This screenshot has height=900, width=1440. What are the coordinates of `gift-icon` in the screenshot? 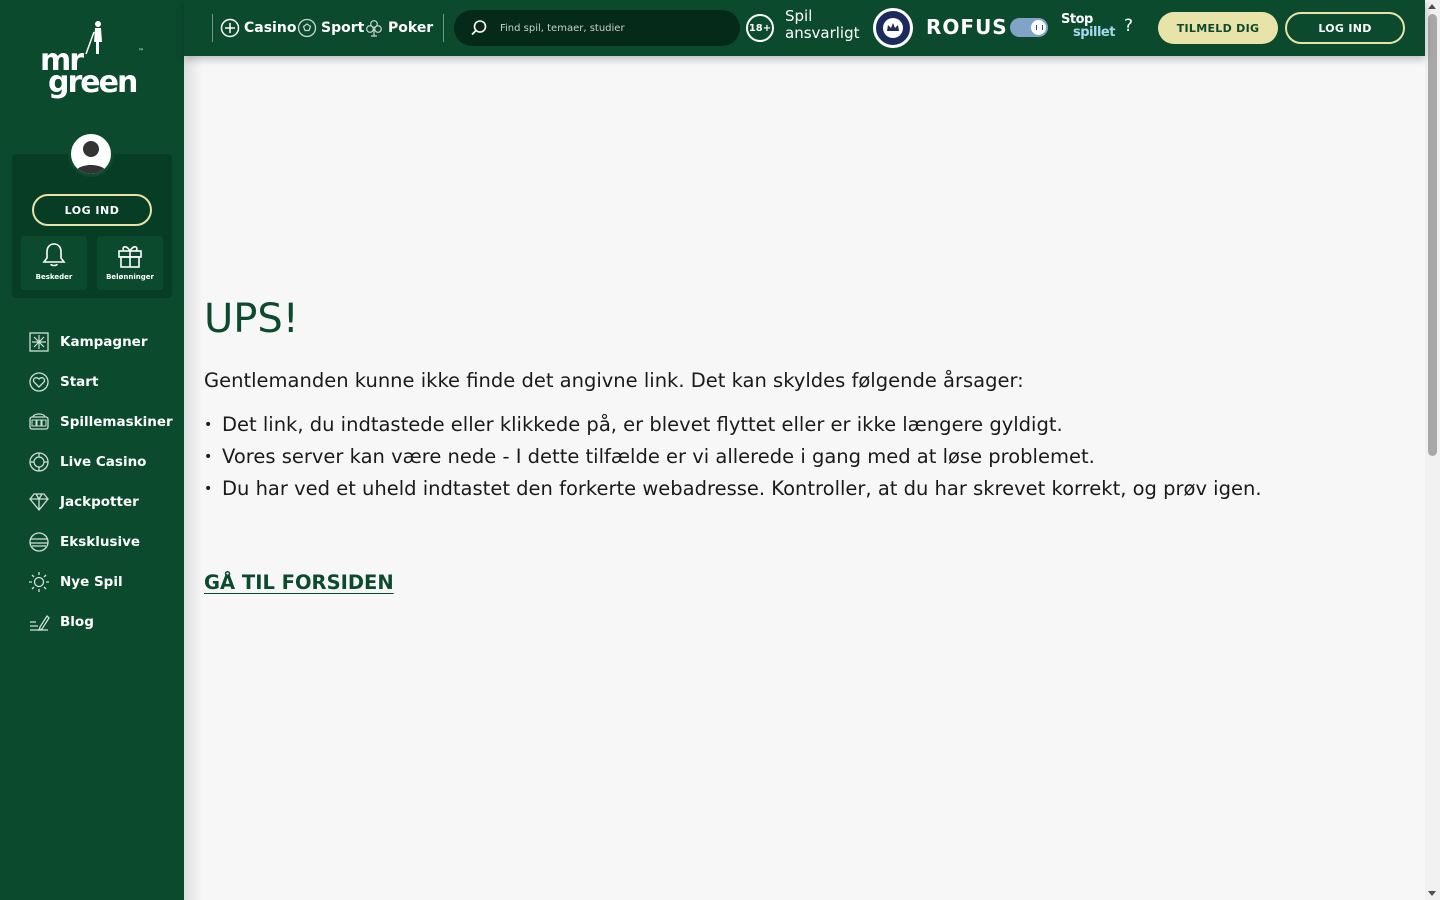 It's located at (130, 257).